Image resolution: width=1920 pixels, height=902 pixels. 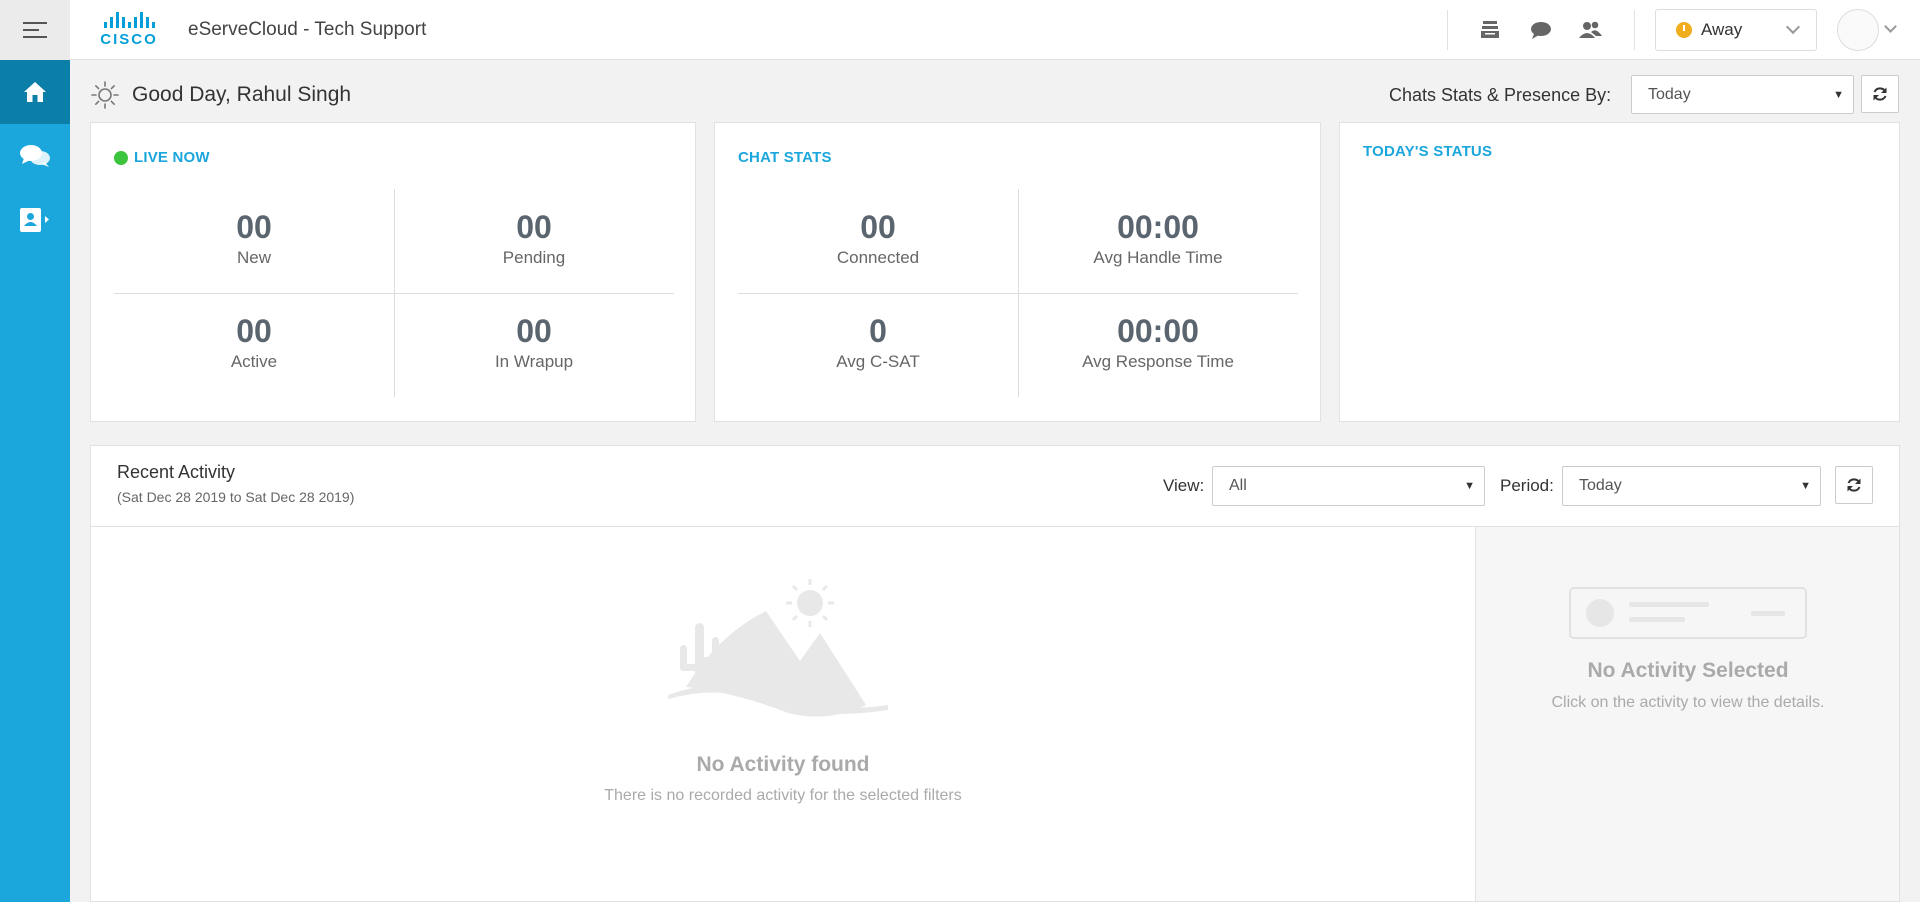 I want to click on todays-status-title: TODAY'S STATUS, so click(x=1428, y=151).